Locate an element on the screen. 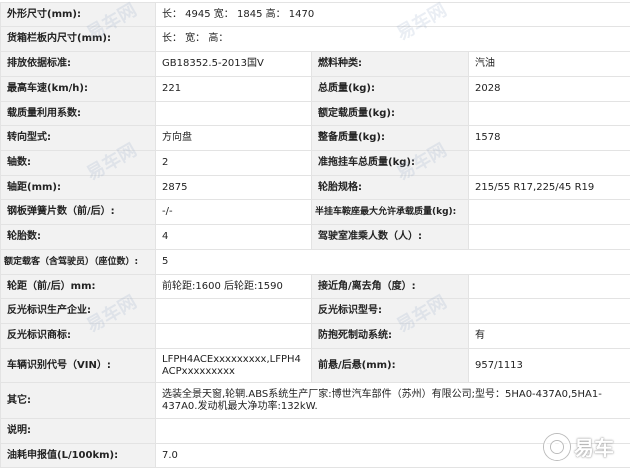 This screenshot has height=473, width=630. spec-label: 轴数: is located at coordinates (78, 163).